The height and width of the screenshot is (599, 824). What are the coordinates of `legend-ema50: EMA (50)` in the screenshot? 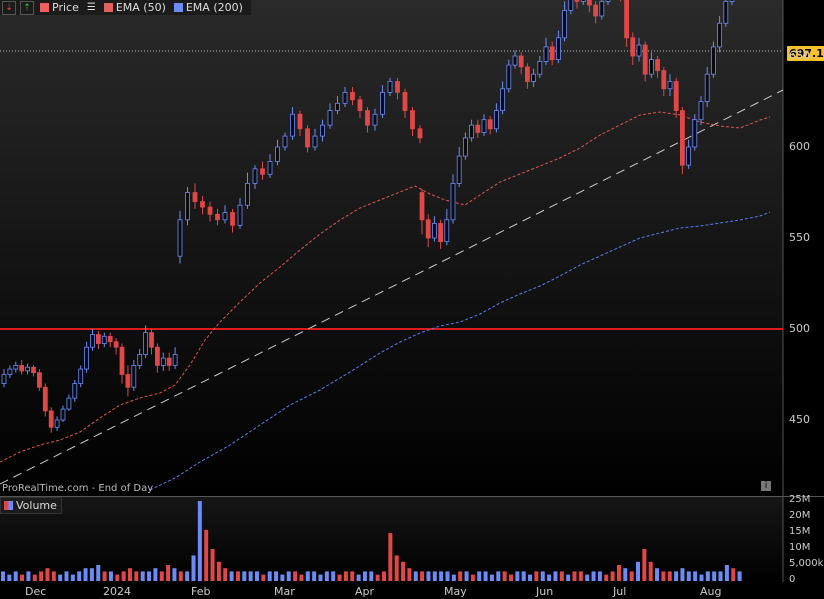 It's located at (134, 7).